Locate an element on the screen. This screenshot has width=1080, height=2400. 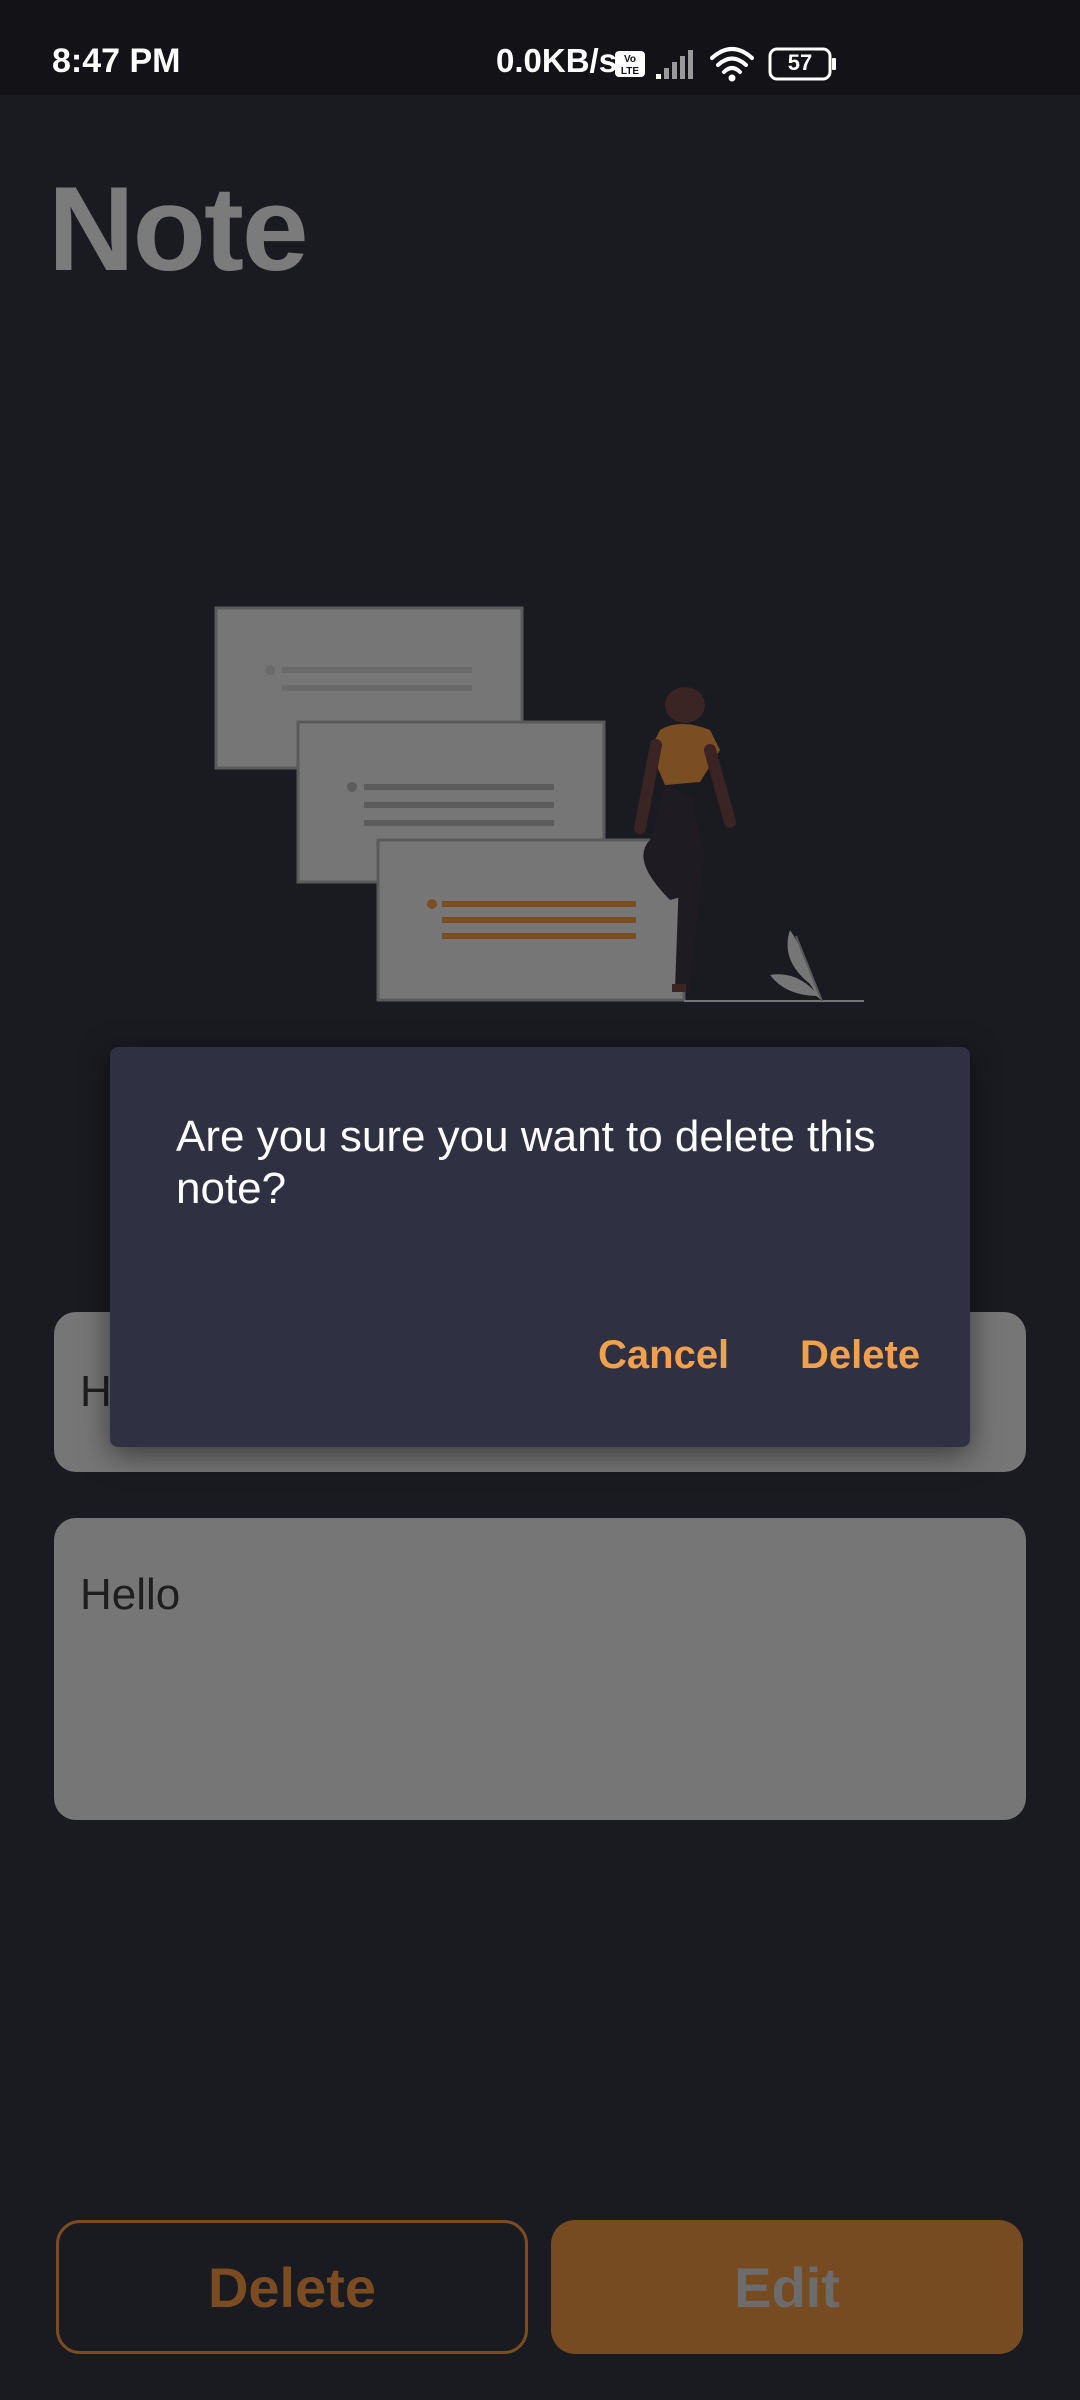
notes-illustration is located at coordinates (539, 804).